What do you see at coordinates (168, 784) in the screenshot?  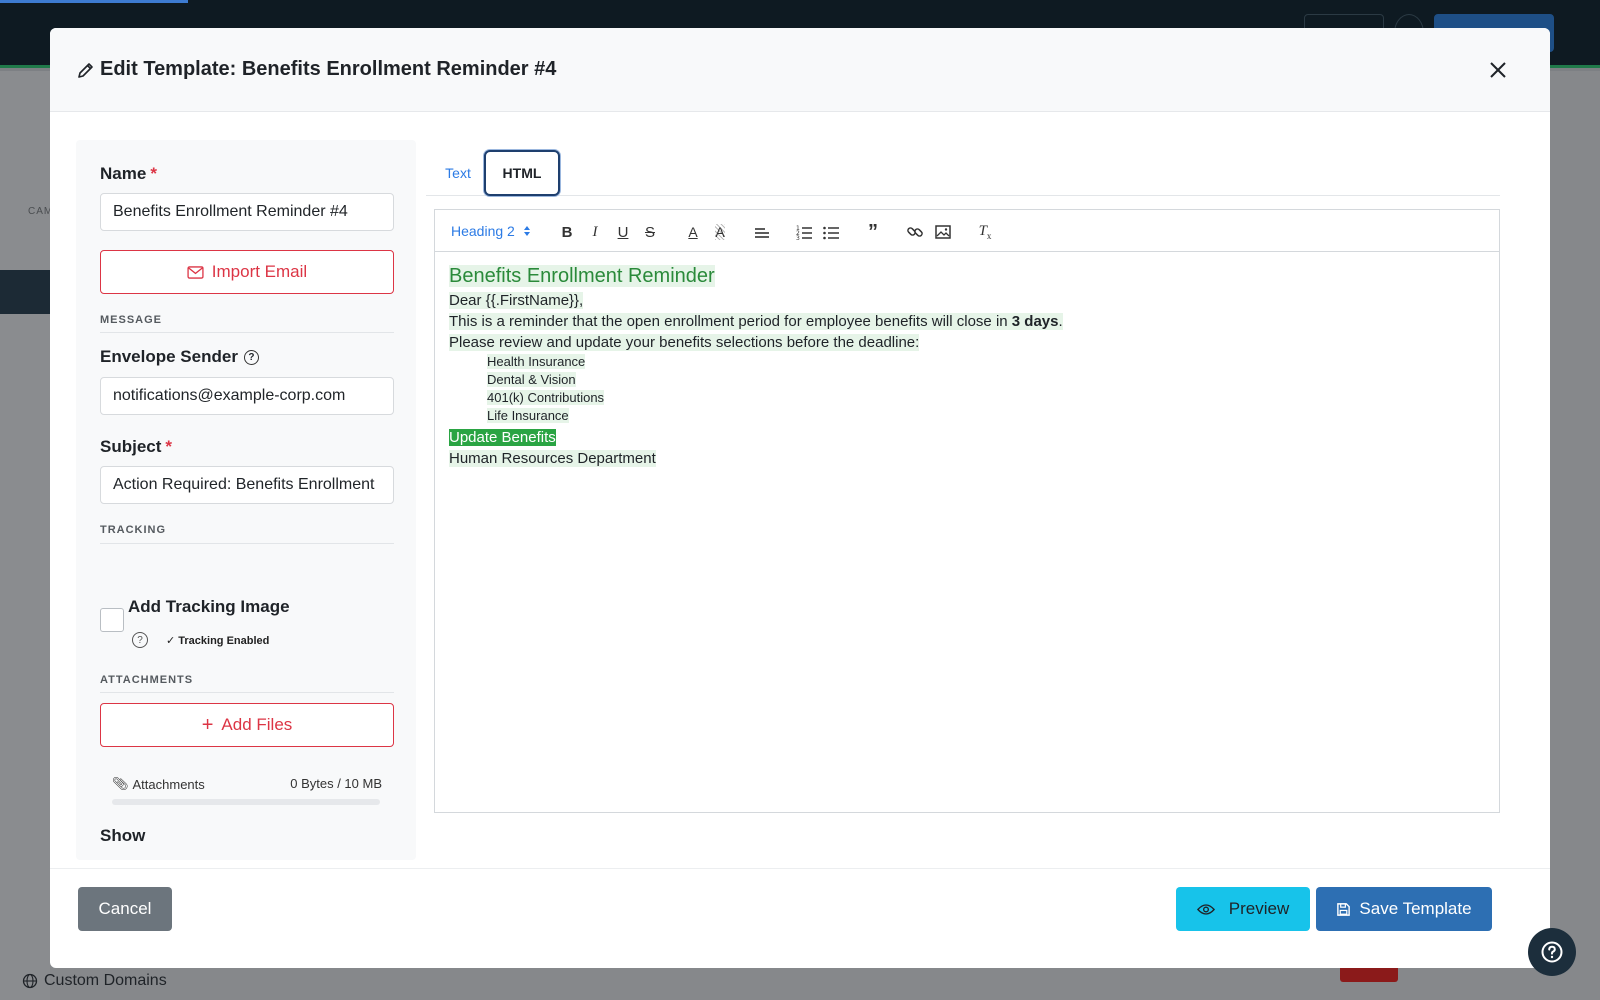 I see `attachments-label: Attachments` at bounding box center [168, 784].